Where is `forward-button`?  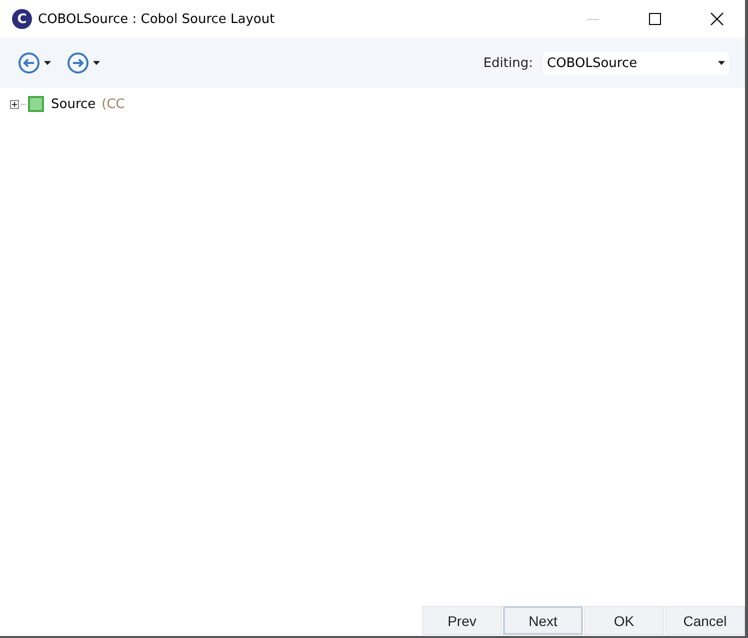 forward-button is located at coordinates (83, 63).